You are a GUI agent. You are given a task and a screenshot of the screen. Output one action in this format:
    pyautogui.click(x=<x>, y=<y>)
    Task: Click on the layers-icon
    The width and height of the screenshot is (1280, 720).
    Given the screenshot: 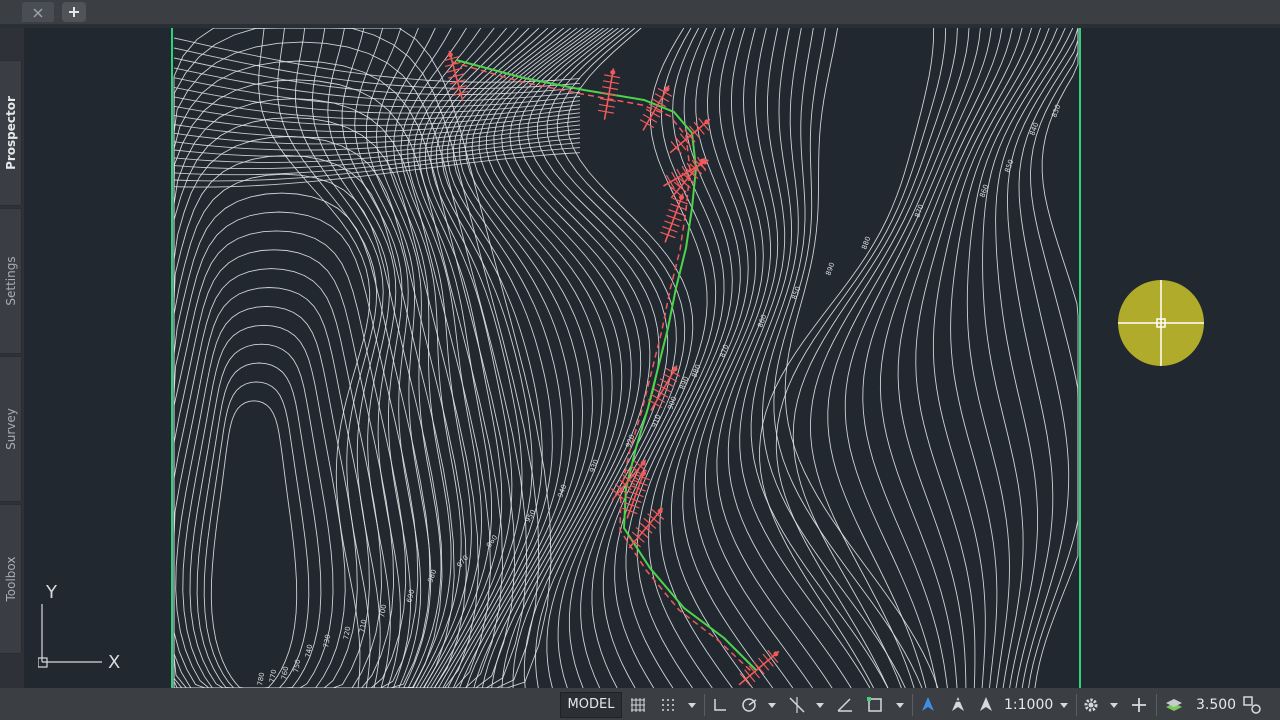 What is the action you would take?
    pyautogui.click(x=1174, y=705)
    